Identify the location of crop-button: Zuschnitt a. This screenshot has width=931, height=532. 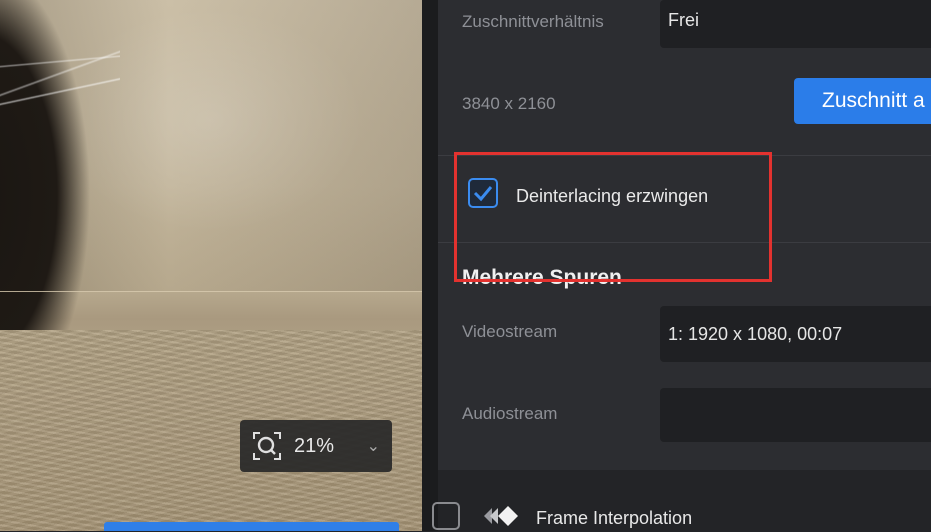
(862, 101).